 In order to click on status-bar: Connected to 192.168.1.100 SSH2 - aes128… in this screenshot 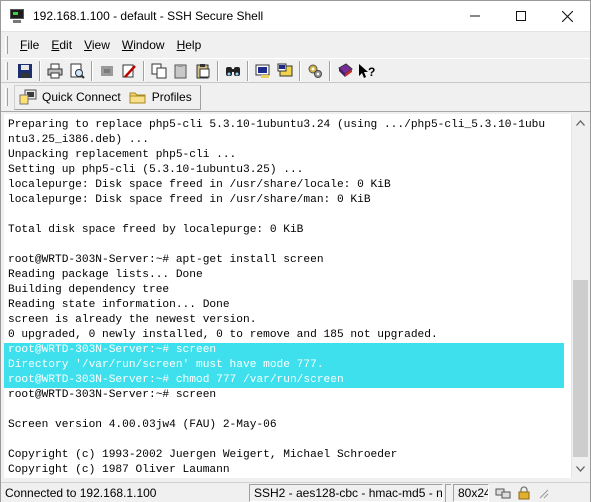, I will do `click(295, 492)`.